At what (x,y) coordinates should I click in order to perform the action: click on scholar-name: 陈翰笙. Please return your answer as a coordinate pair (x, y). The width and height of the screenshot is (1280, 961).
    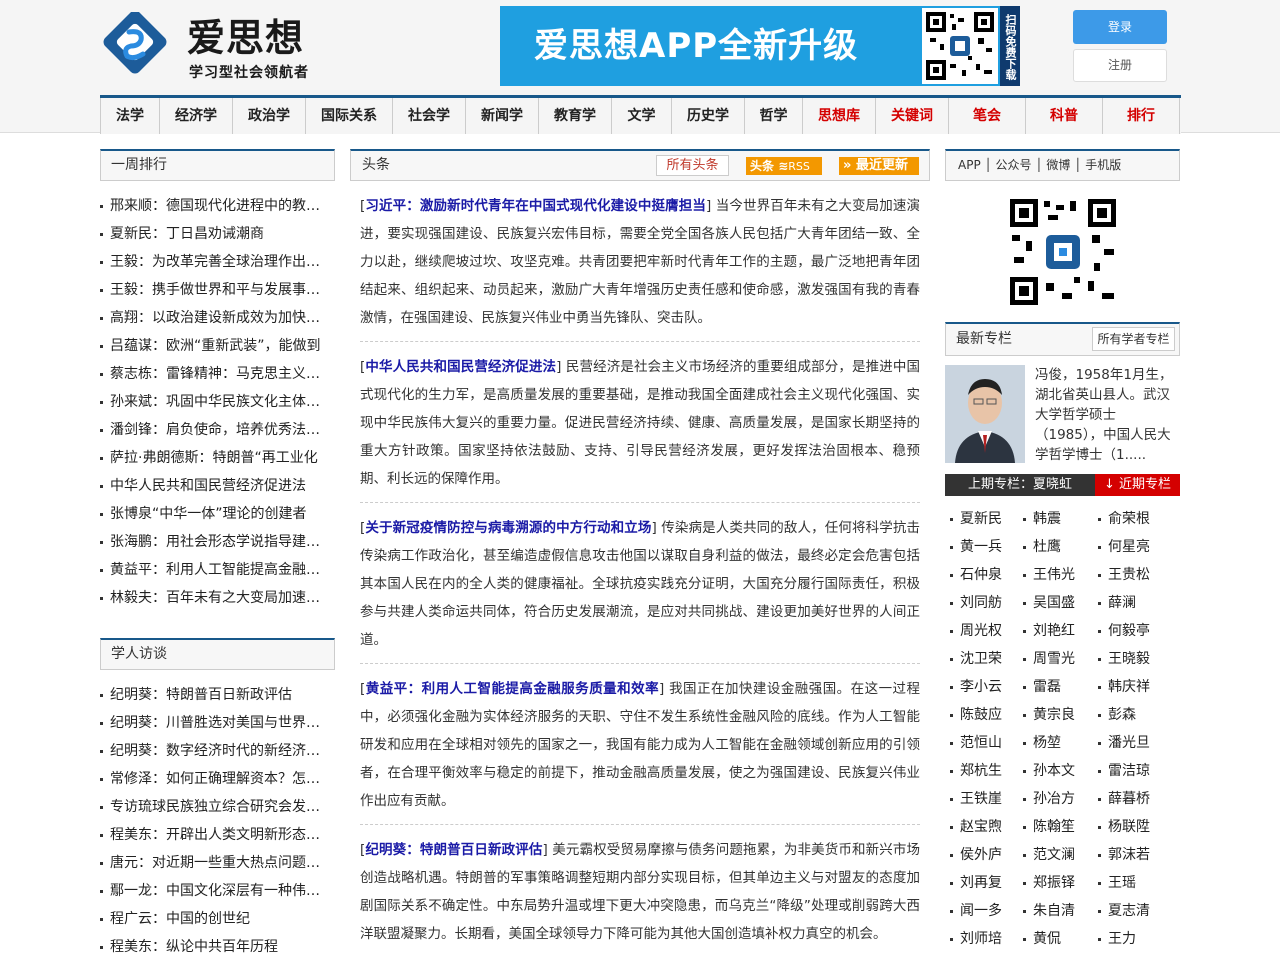
    Looking at the image, I should click on (1060, 827).